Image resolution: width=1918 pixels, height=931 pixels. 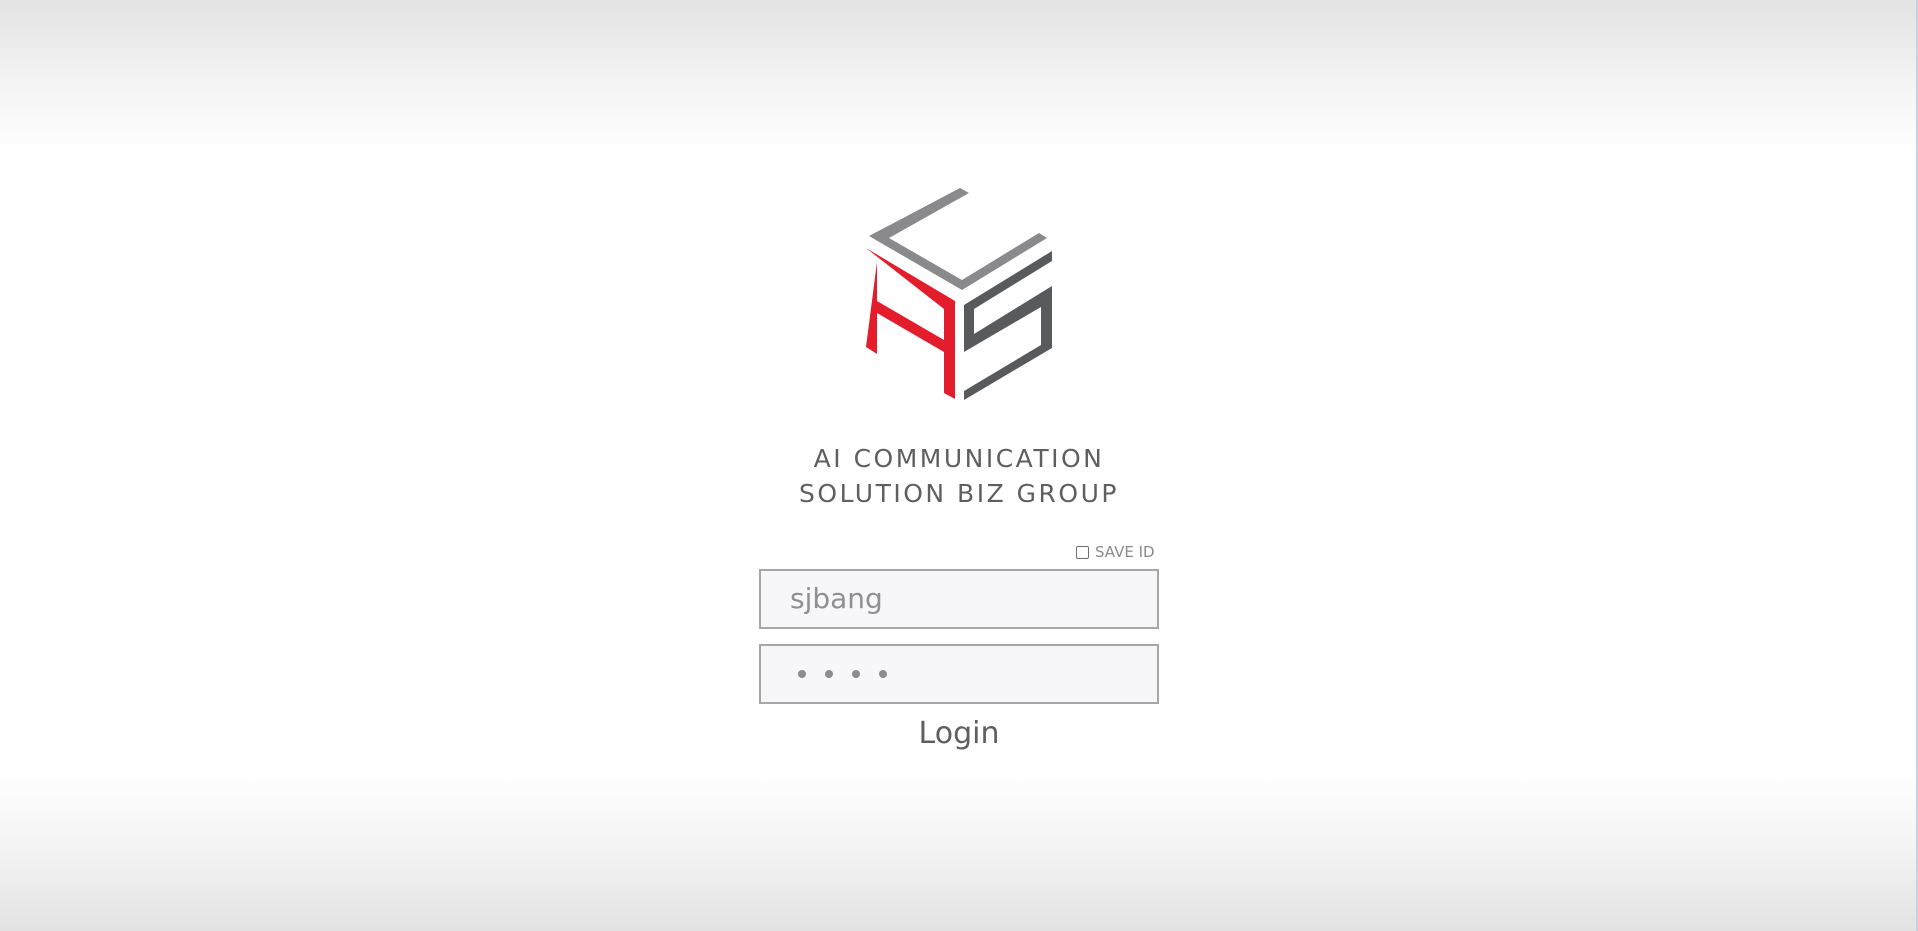 I want to click on company-logo, so click(x=959, y=294).